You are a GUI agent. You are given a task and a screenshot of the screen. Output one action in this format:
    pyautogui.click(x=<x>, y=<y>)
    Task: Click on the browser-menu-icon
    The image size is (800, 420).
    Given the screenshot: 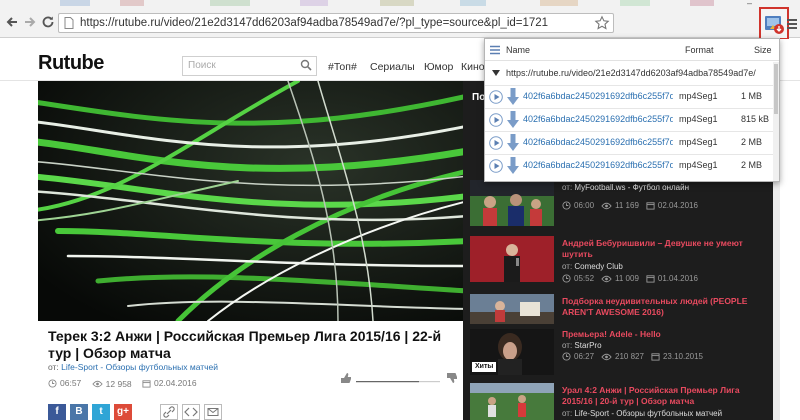 What is the action you would take?
    pyautogui.click(x=792, y=24)
    